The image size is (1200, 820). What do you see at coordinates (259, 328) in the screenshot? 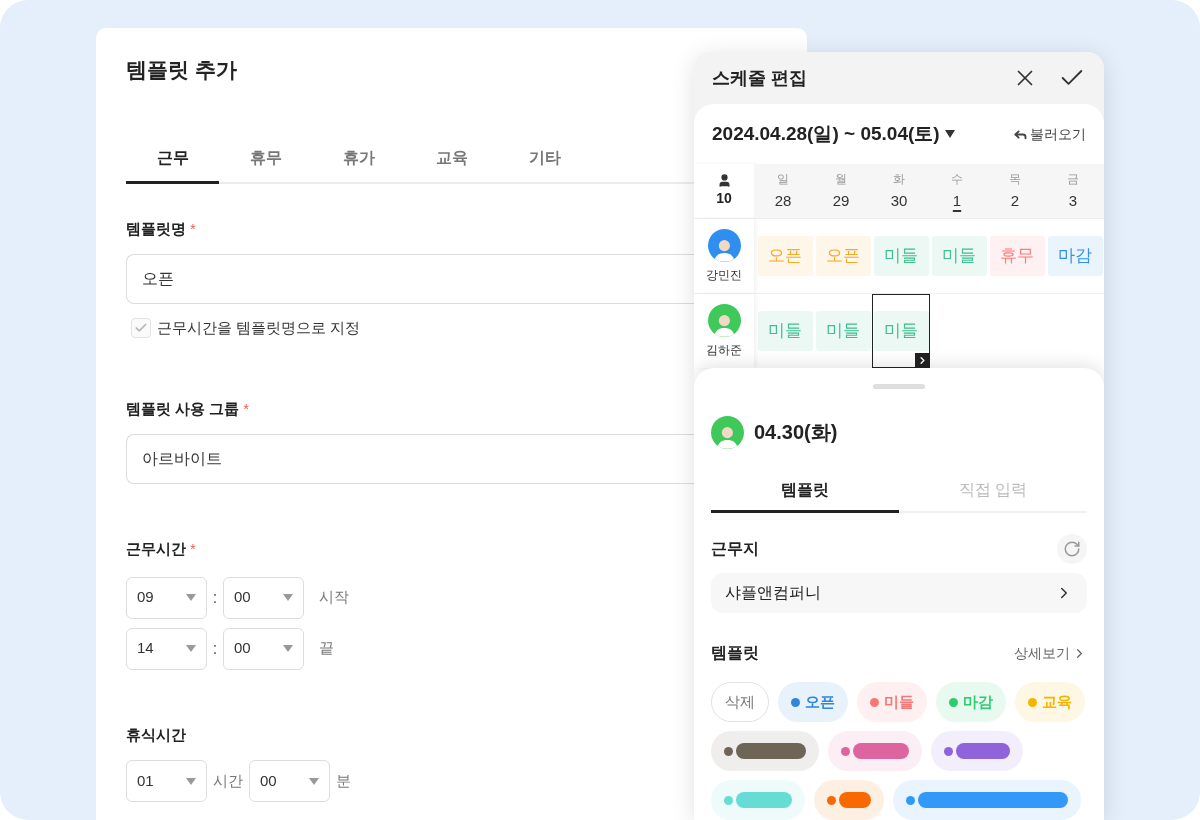
I see `checkbox-label: 근무시간을 템플릿명으로 지정` at bounding box center [259, 328].